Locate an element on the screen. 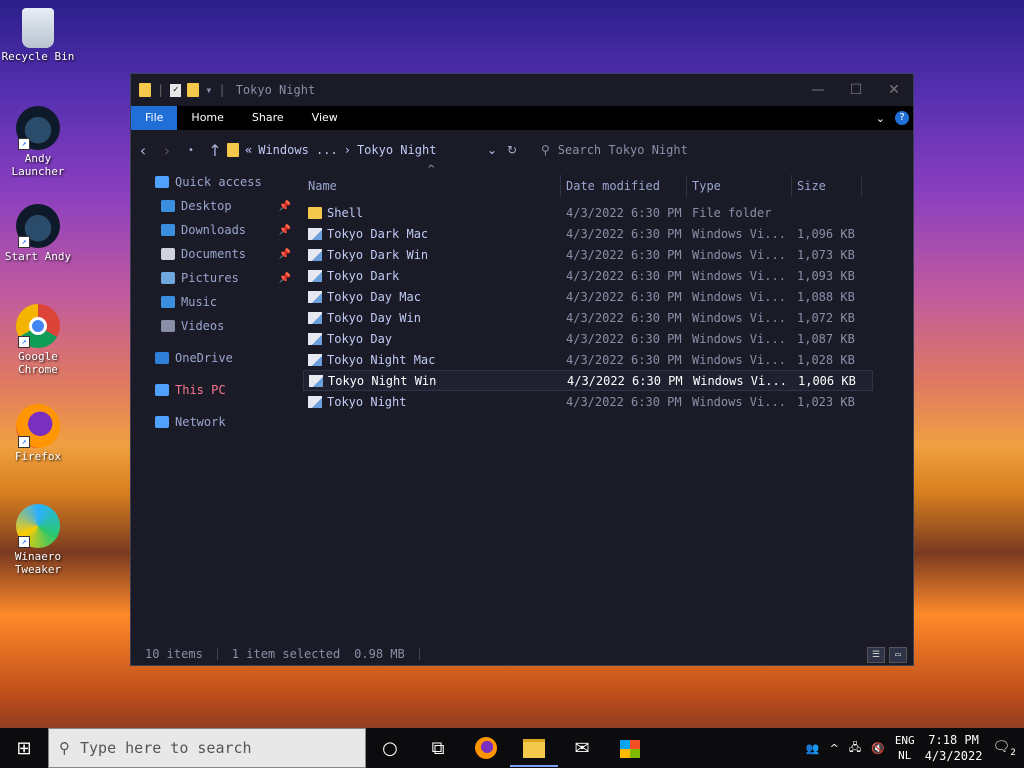 The width and height of the screenshot is (1024, 768). desktop-icon-label: Firefox is located at coordinates (38, 456).